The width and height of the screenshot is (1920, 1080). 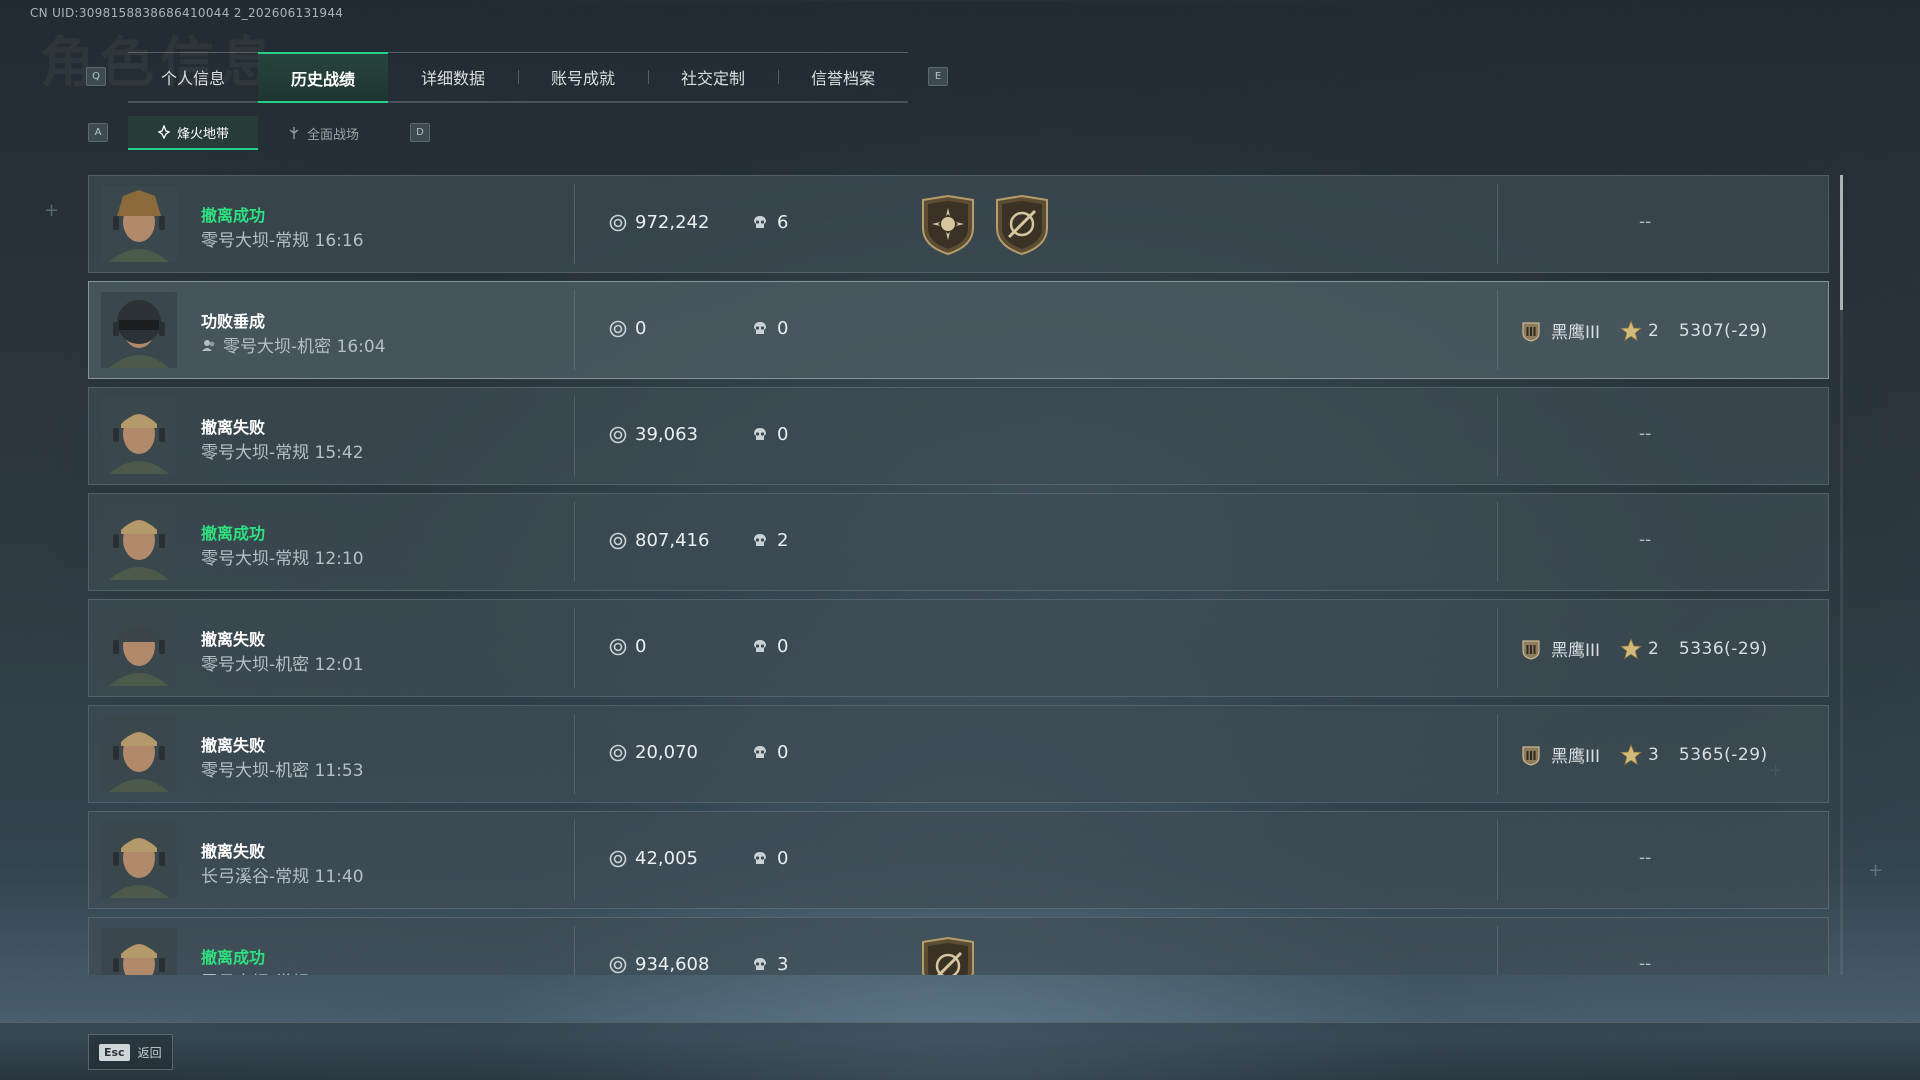 What do you see at coordinates (193, 77) in the screenshot?
I see `tab-personal-info: 个人信息` at bounding box center [193, 77].